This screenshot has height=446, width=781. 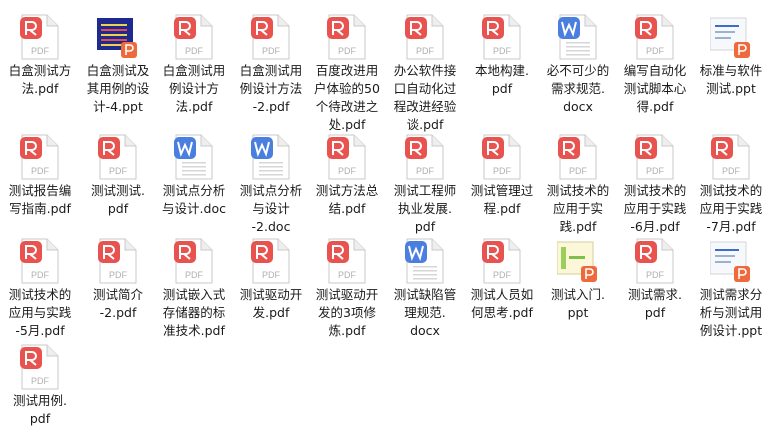 What do you see at coordinates (194, 180) in the screenshot?
I see `file-item: 测试点分析 与设计.doc` at bounding box center [194, 180].